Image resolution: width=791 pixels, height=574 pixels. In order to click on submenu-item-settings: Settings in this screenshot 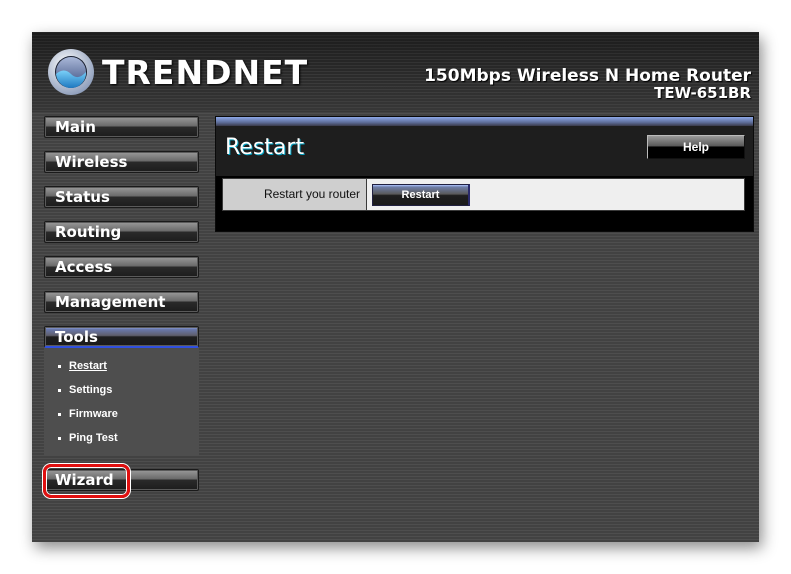, I will do `click(121, 390)`.